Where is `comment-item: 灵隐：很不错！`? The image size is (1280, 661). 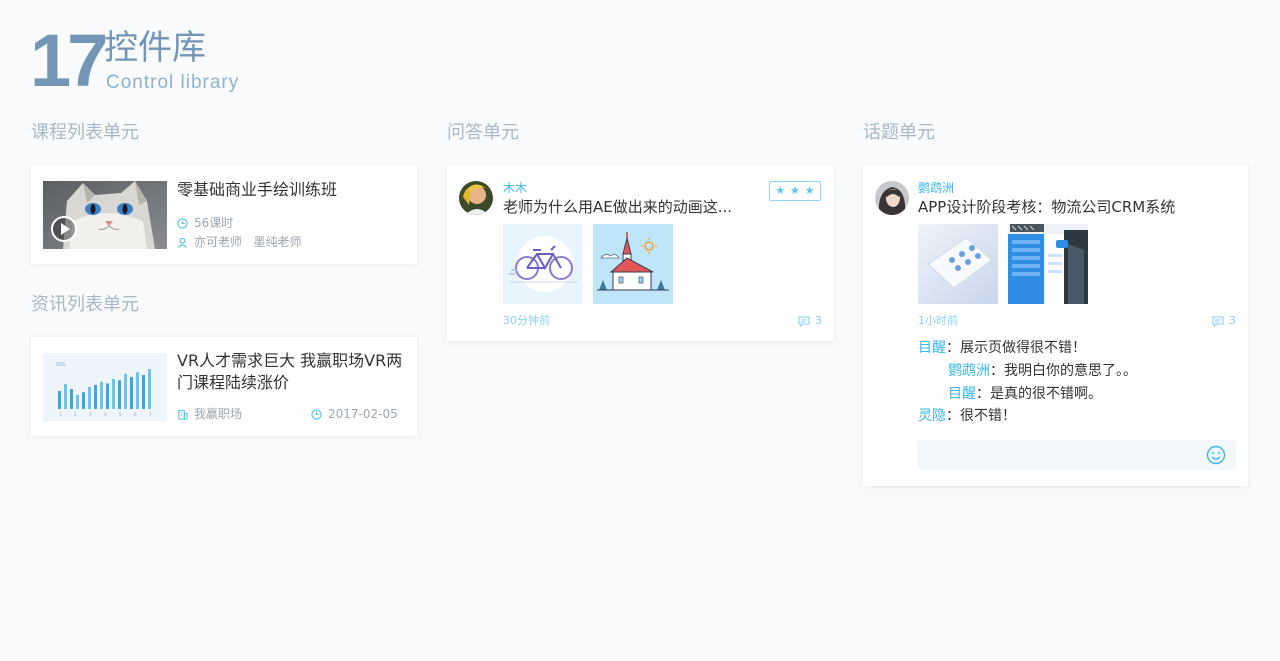 comment-item: 灵隐：很不错！ is located at coordinates (967, 416).